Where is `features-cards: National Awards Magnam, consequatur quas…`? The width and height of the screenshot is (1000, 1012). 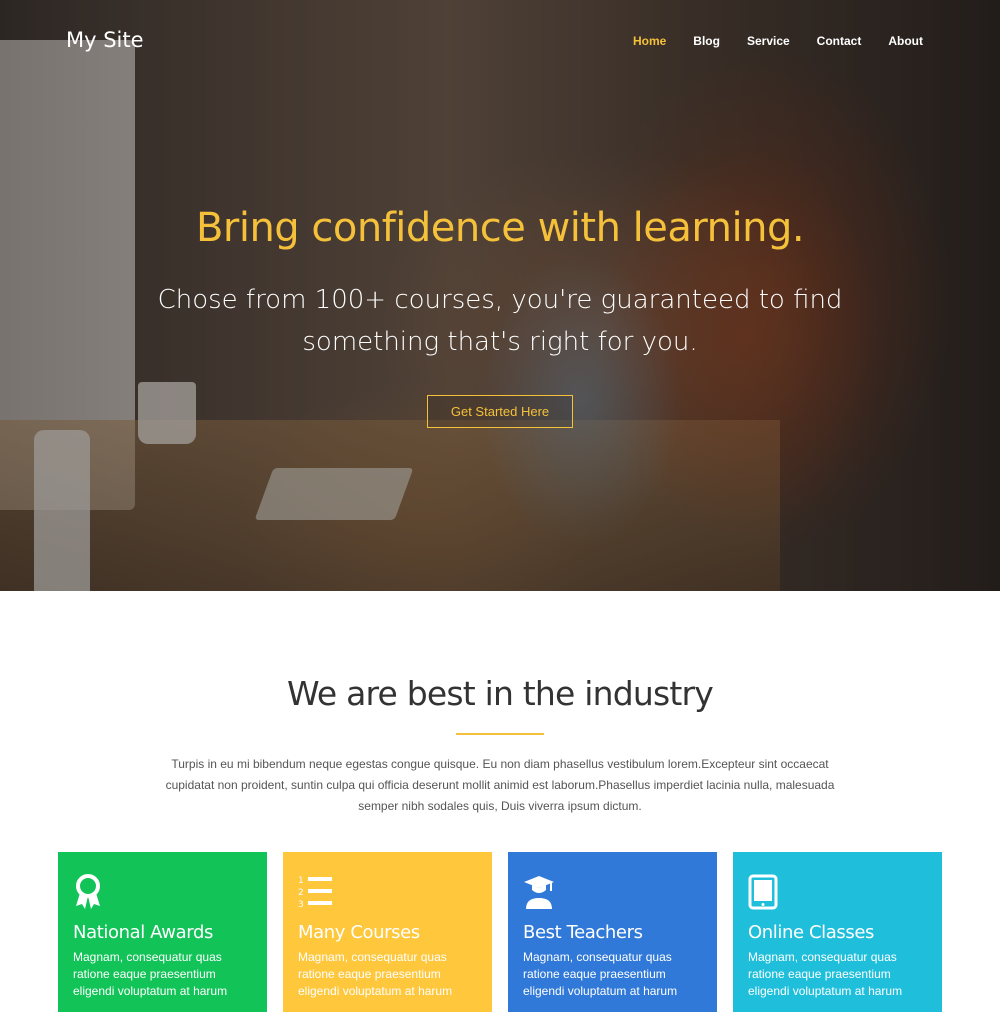
features-cards: National Awards Magnam, consequatur quas… is located at coordinates (500, 932).